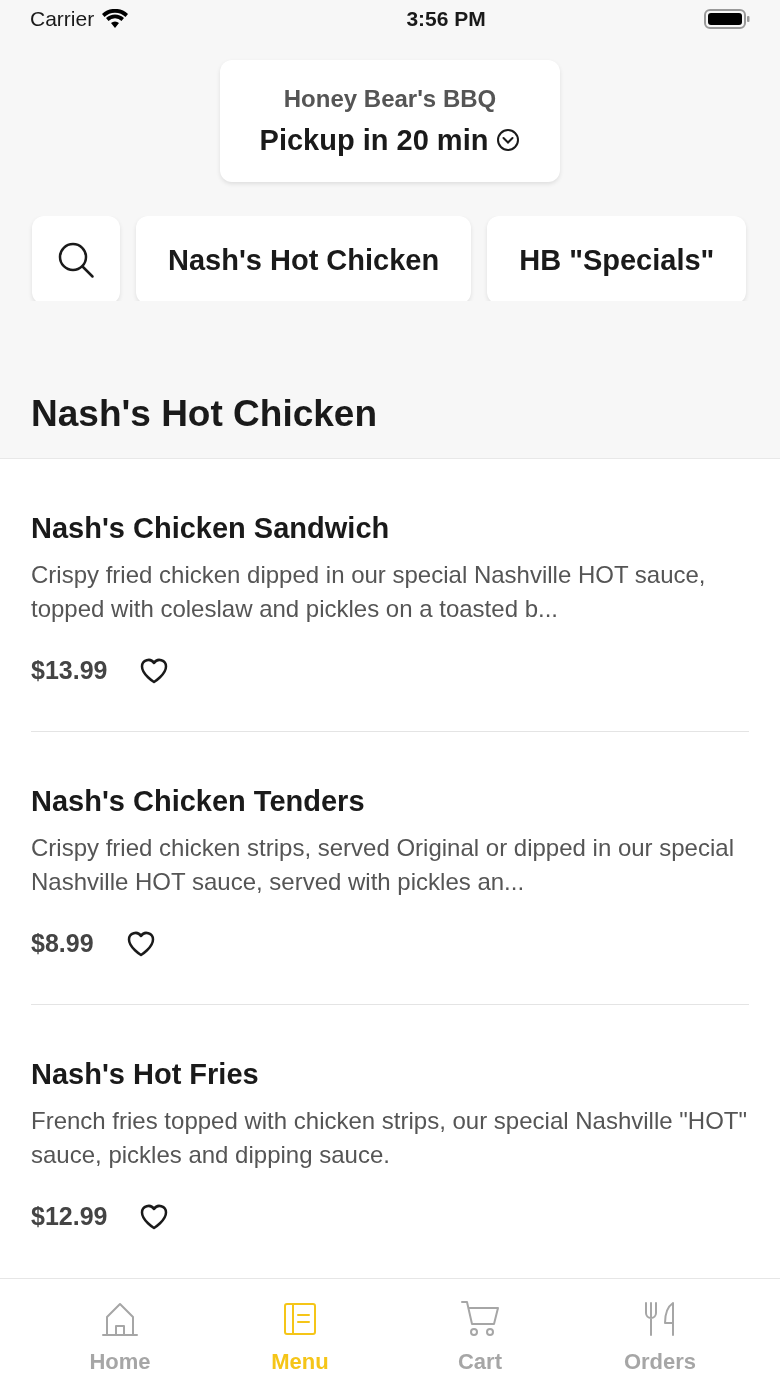  I want to click on category-chip: HB "Specials", so click(617, 258).